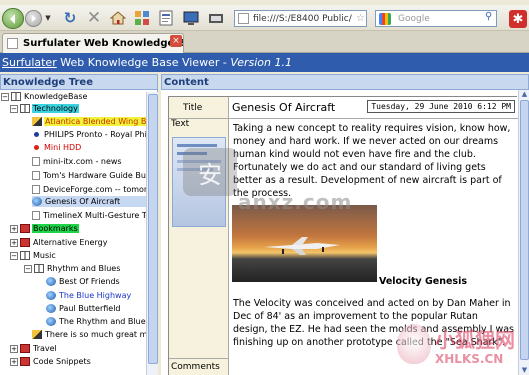 The width and height of the screenshot is (529, 375). I want to click on tree-item-knowledgebase: − KnowledgeBase, so click(44, 96).